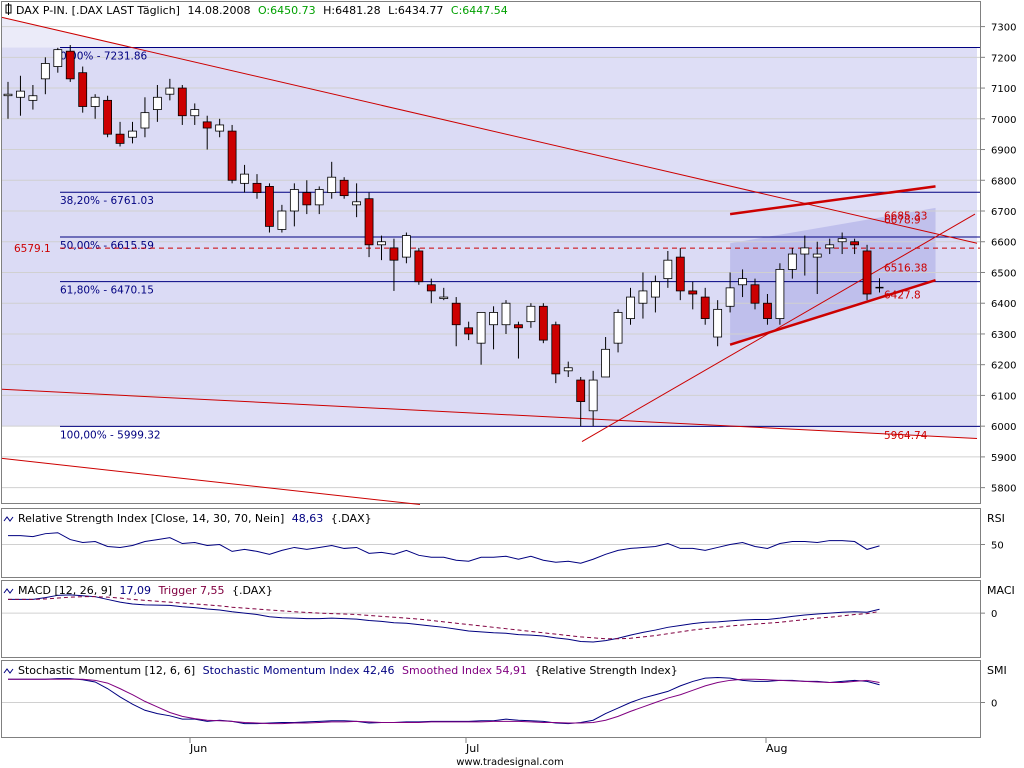  What do you see at coordinates (1003, 28) in the screenshot?
I see `price-tick-label: 7300` at bounding box center [1003, 28].